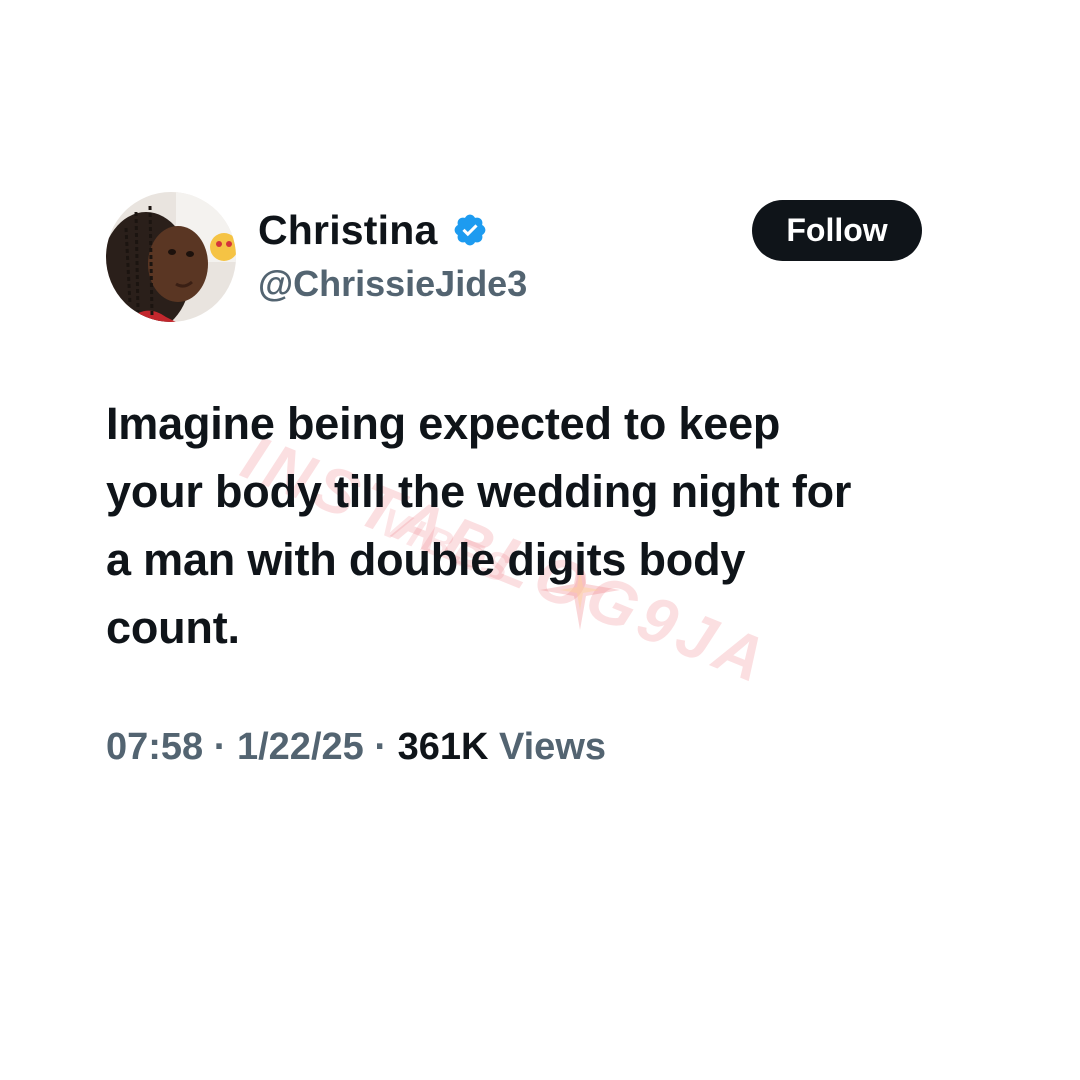  Describe the element at coordinates (173, 627) in the screenshot. I see `tweet-text-line: count.` at that location.